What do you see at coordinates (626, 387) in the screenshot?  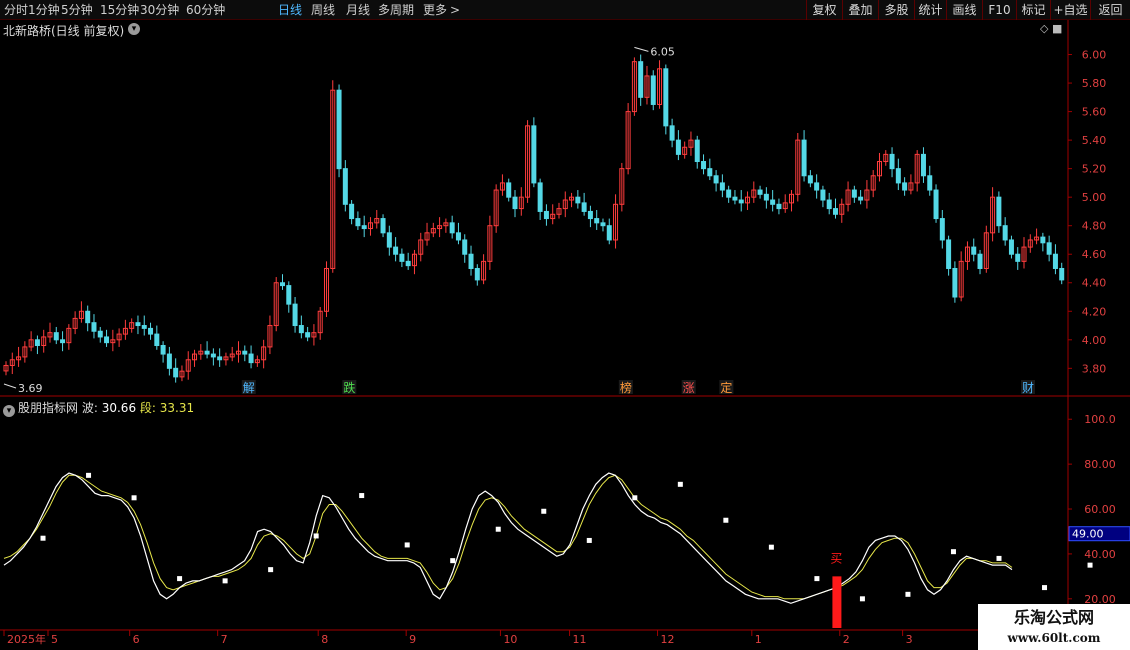 I see `event-2: 榜` at bounding box center [626, 387].